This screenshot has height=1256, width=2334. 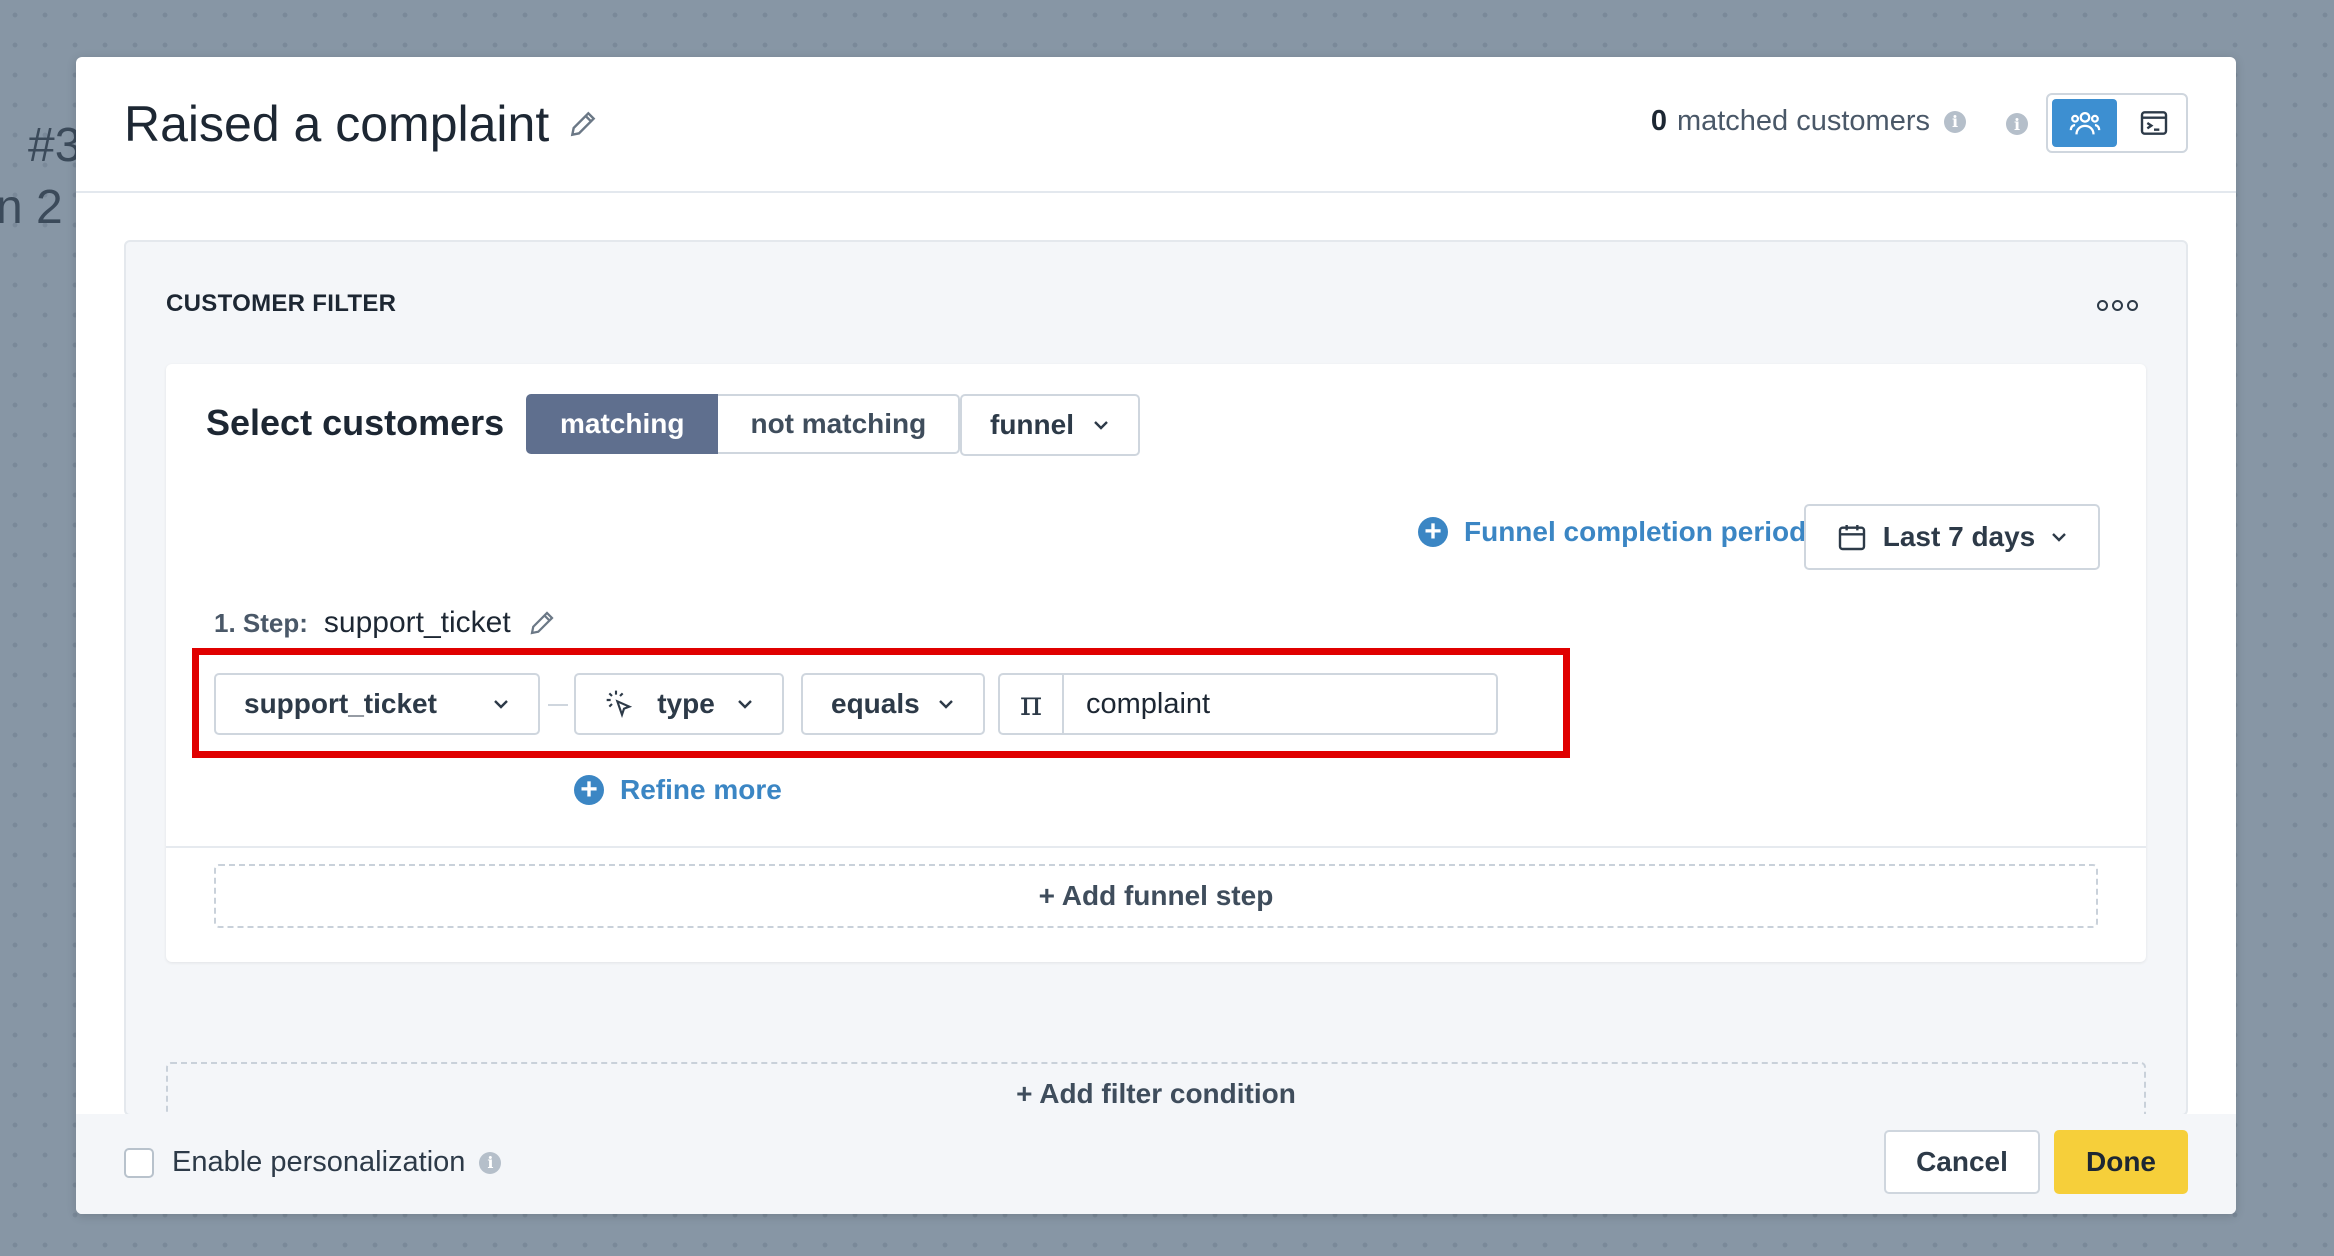 What do you see at coordinates (619, 704) in the screenshot?
I see `pointer-click-icon` at bounding box center [619, 704].